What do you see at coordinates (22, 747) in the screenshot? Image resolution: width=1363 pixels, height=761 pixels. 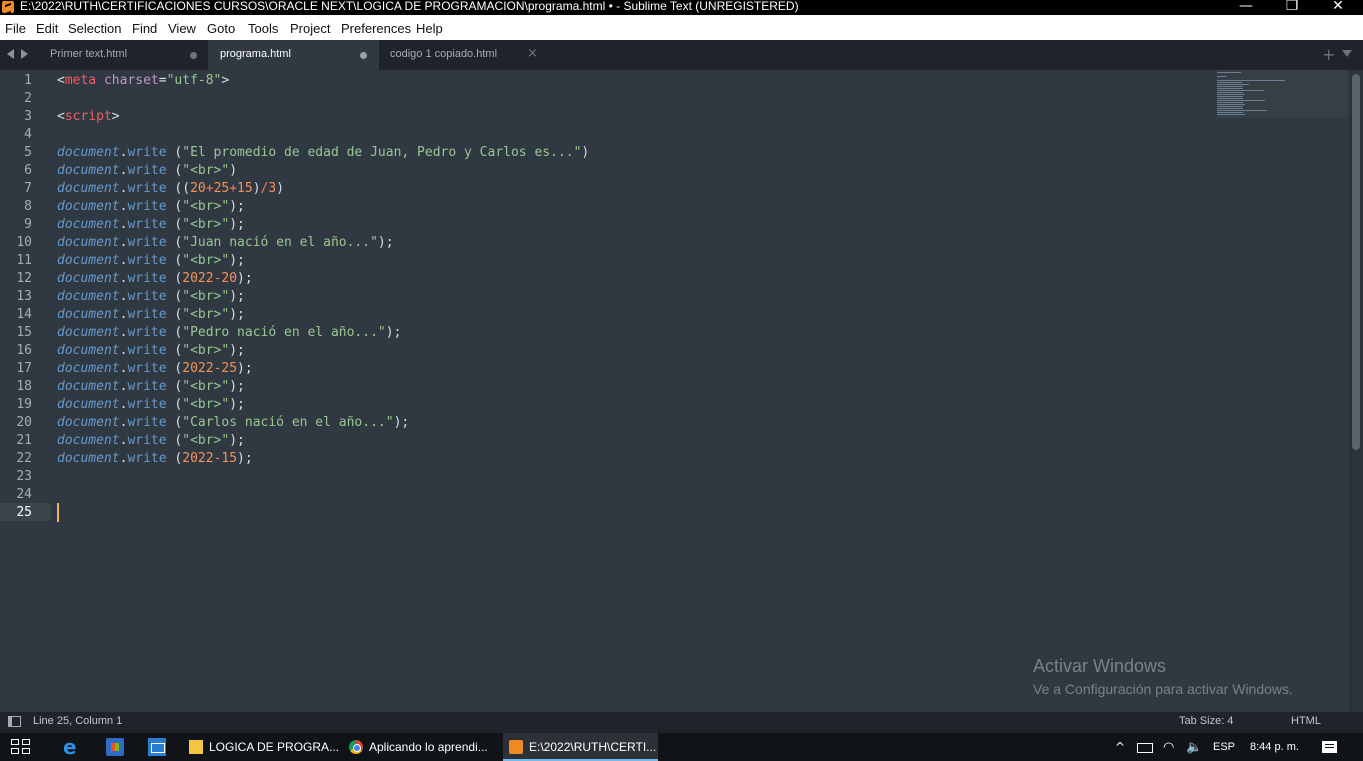 I see `task-view-icon` at bounding box center [22, 747].